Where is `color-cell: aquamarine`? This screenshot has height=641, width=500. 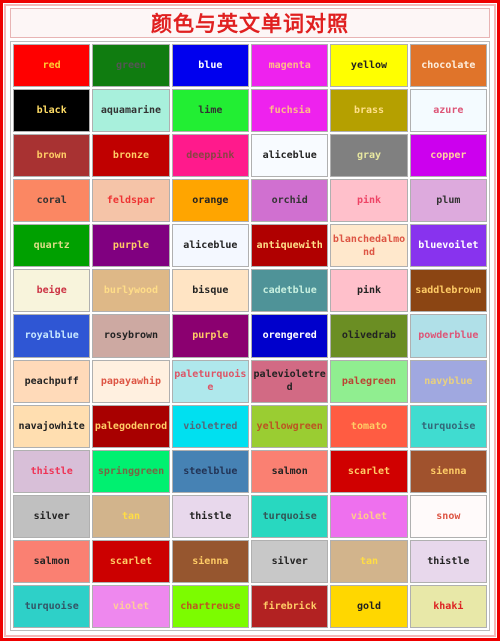
color-cell: aquamarine is located at coordinates (131, 111).